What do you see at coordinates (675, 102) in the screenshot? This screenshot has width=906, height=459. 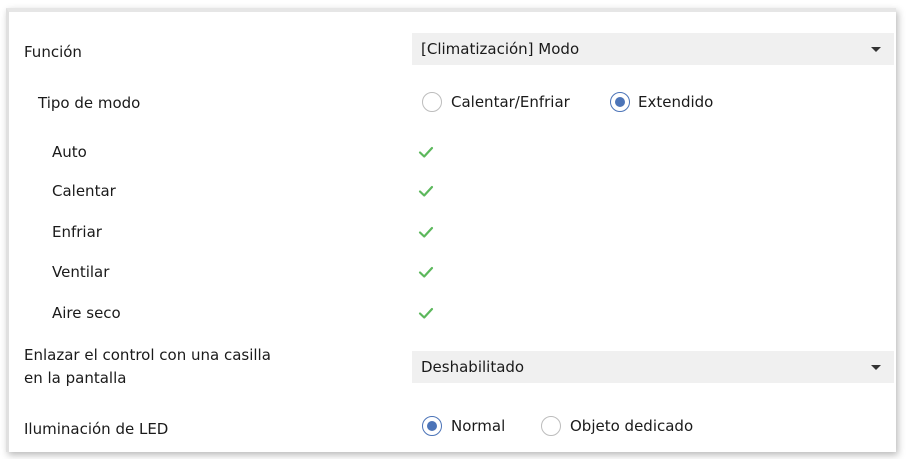 I see `radio-extendido-label: Extendido` at bounding box center [675, 102].